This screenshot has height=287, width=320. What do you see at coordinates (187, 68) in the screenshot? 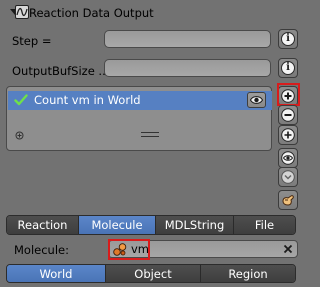
I see `output-buf-field` at bounding box center [187, 68].